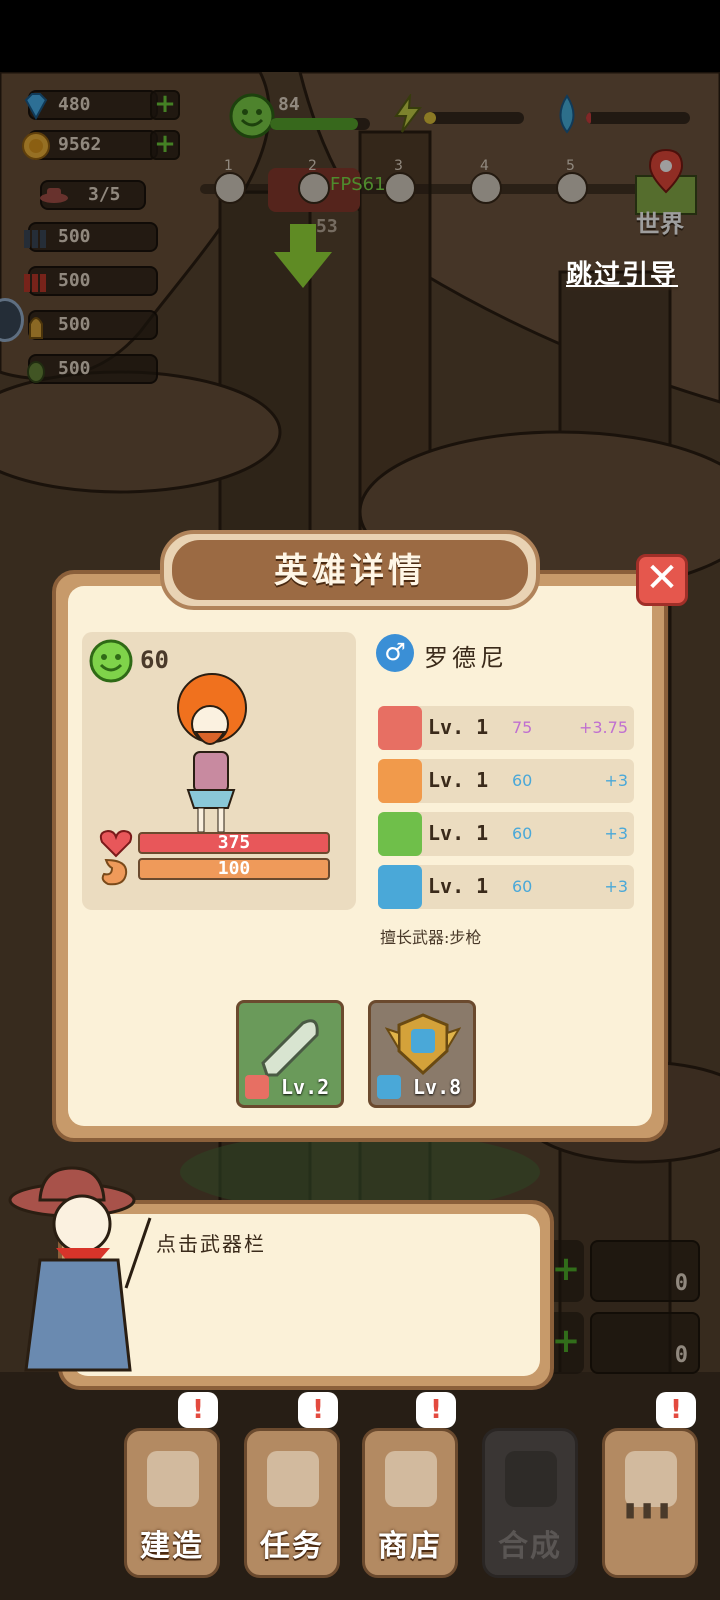 The image size is (720, 1600). What do you see at coordinates (389, 1087) in the screenshot?
I see `brain-mini-icon` at bounding box center [389, 1087].